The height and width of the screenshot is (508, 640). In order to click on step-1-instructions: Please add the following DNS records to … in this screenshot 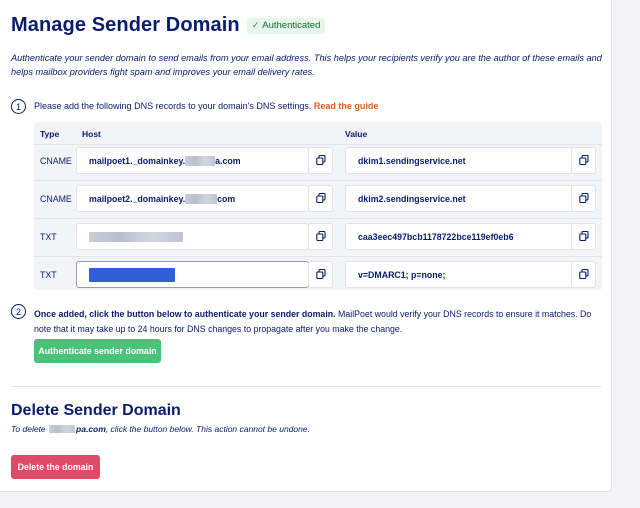, I will do `click(206, 106)`.